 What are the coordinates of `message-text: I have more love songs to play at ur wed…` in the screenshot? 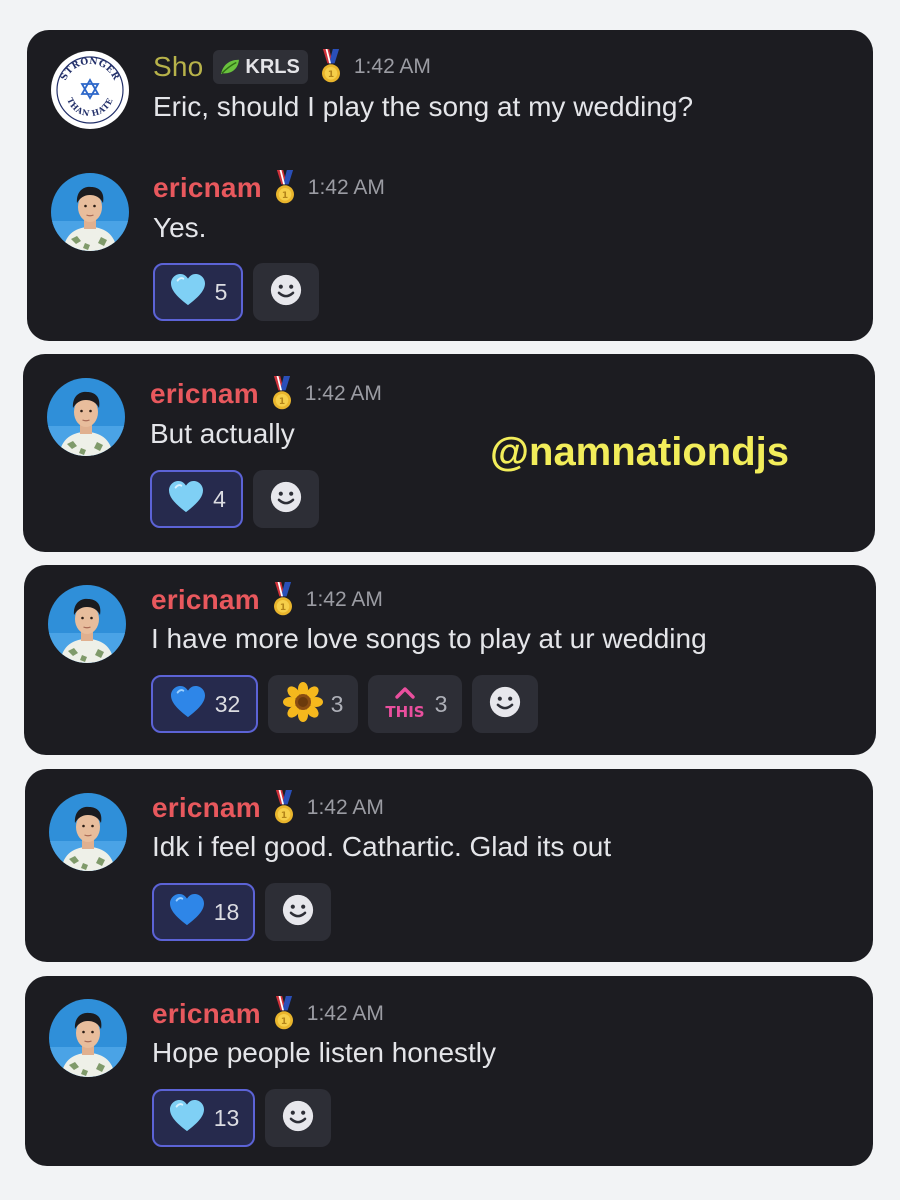 It's located at (429, 638).